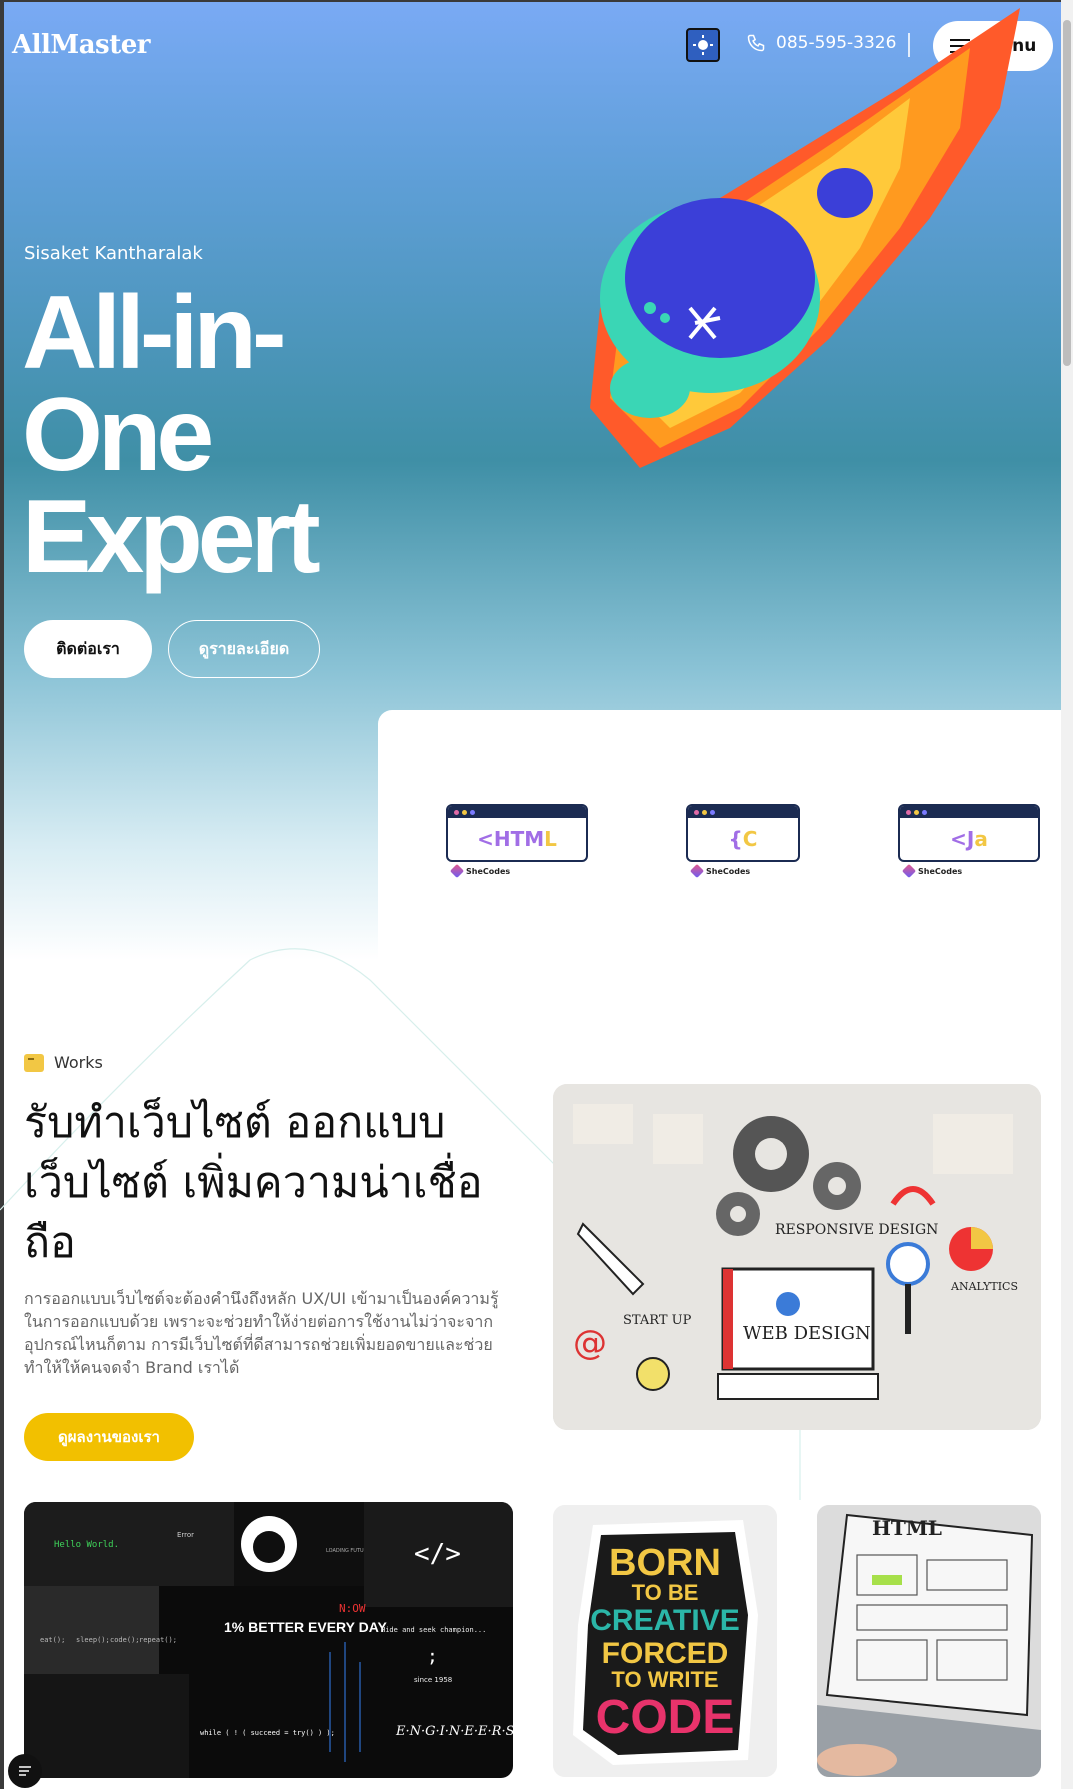  Describe the element at coordinates (665, 1717) in the screenshot. I see `sticker-line: CODE` at that location.